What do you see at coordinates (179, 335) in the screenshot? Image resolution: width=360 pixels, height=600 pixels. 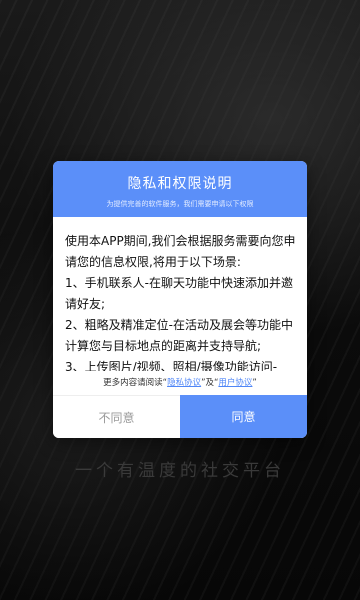 I see `body-paragraph-location: 2、粗略及精准定位-在活动及展会等功能中计算您与目标地点的距离并支持导航;` at bounding box center [179, 335].